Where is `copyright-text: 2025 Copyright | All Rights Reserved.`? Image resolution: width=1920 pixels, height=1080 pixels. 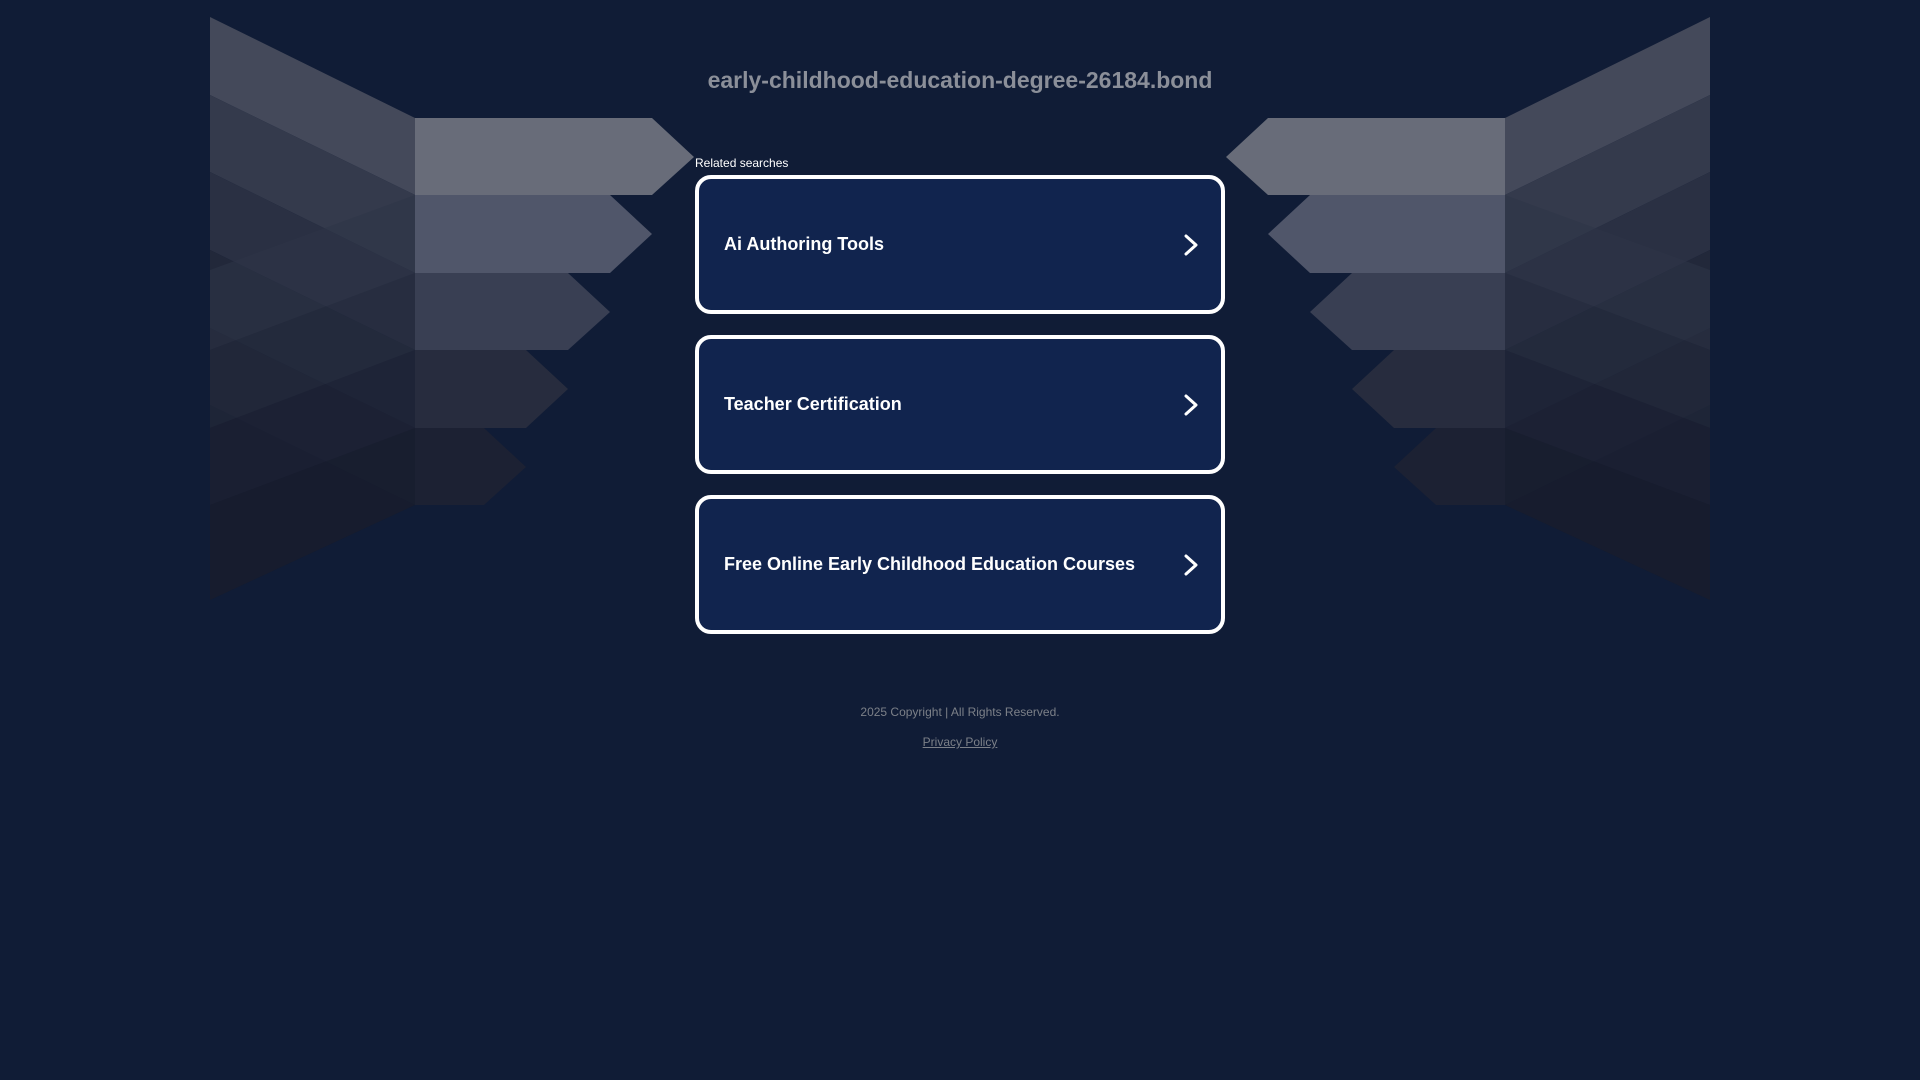
copyright-text: 2025 Copyright | All Rights Reserved. is located at coordinates (960, 712).